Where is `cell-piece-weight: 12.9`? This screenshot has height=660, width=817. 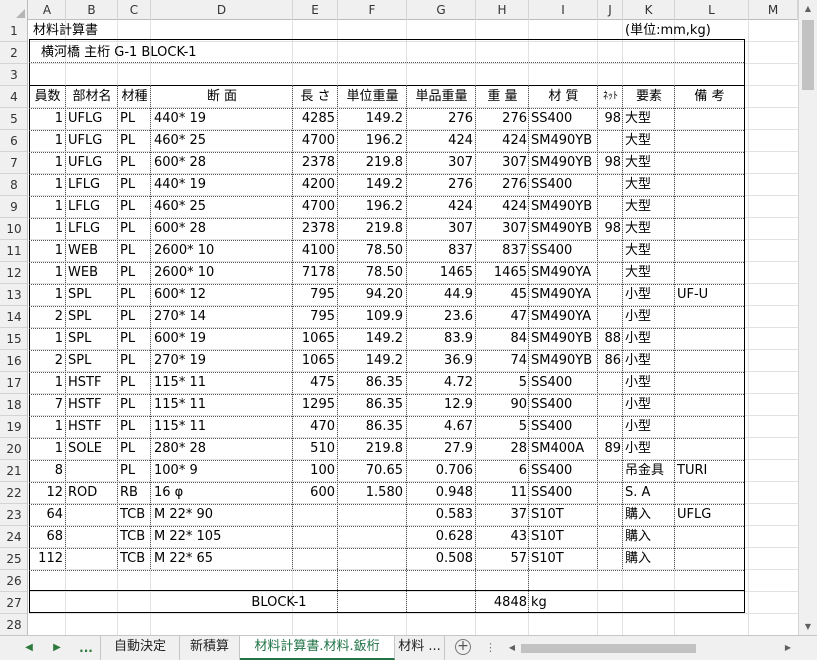
cell-piece-weight: 12.9 is located at coordinates (441, 405).